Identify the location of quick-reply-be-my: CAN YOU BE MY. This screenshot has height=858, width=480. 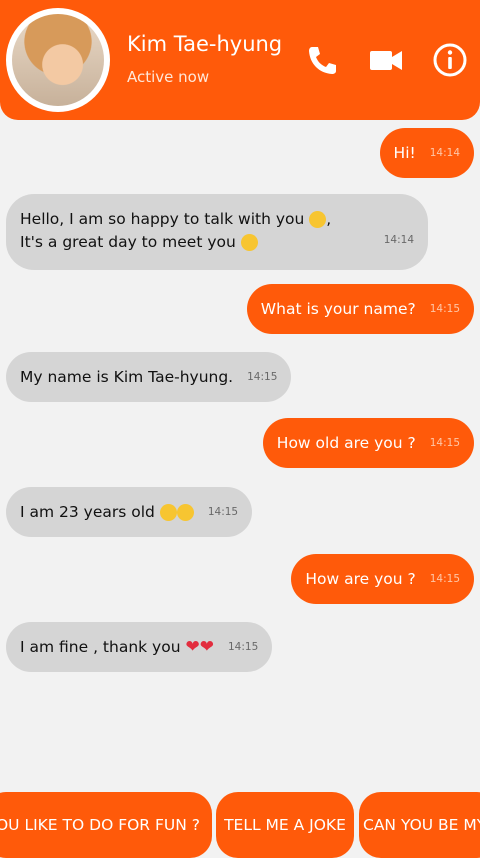
(419, 825).